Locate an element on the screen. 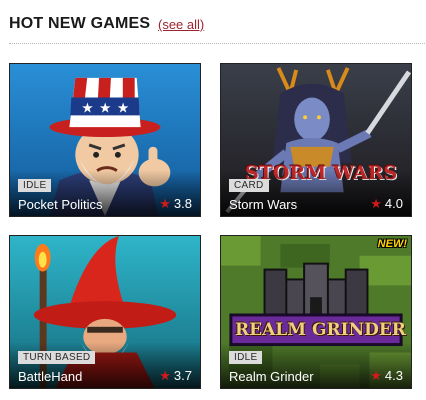 The height and width of the screenshot is (400, 426). game-title: Pocket Politics is located at coordinates (60, 204).